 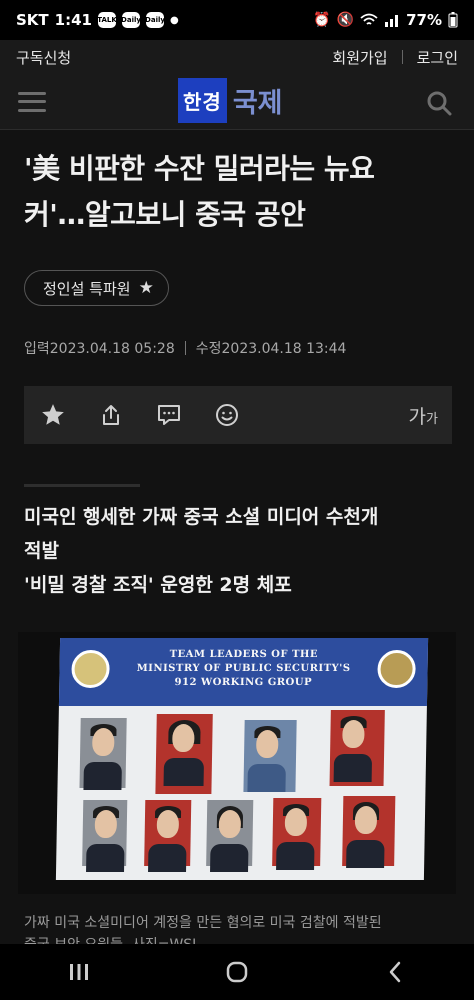 What do you see at coordinates (424, 20) in the screenshot?
I see `battery-level: 77%` at bounding box center [424, 20].